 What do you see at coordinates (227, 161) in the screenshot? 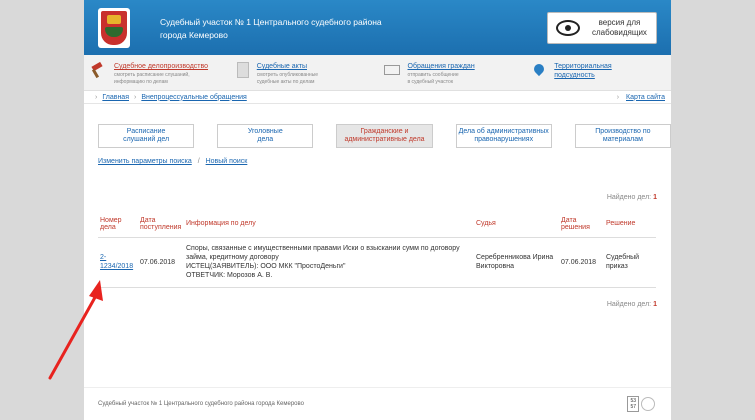
I see `new-search-link: Новый поиск` at bounding box center [227, 161].